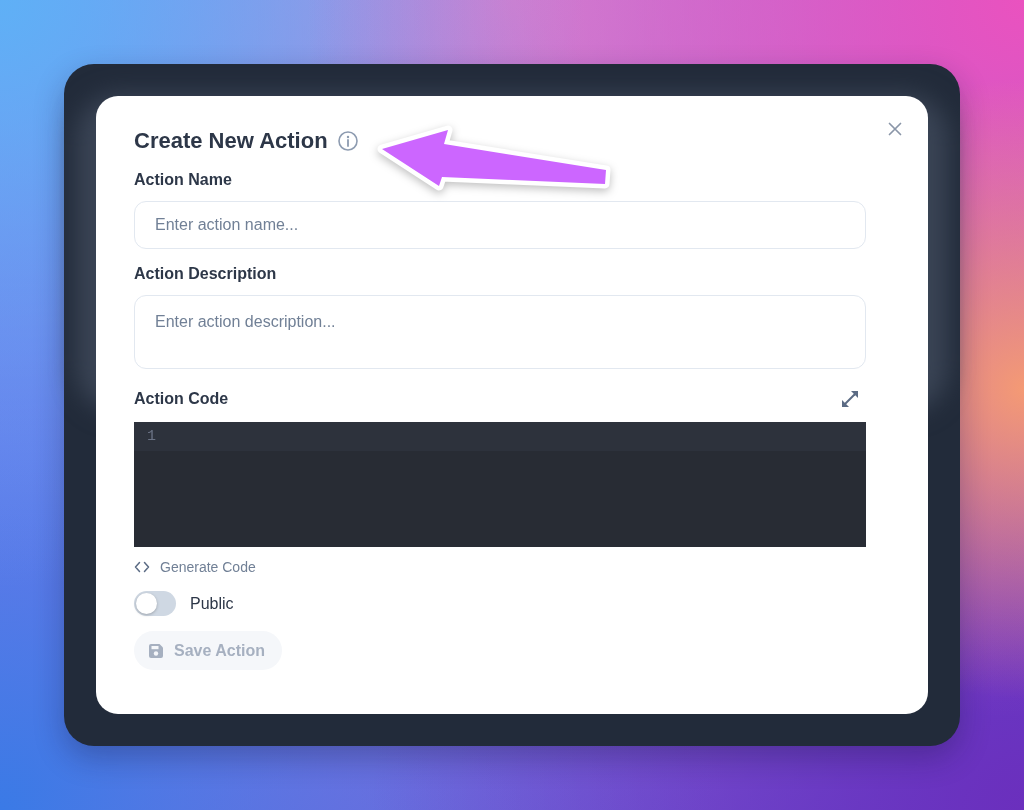  I want to click on code-editor: 1, so click(500, 484).